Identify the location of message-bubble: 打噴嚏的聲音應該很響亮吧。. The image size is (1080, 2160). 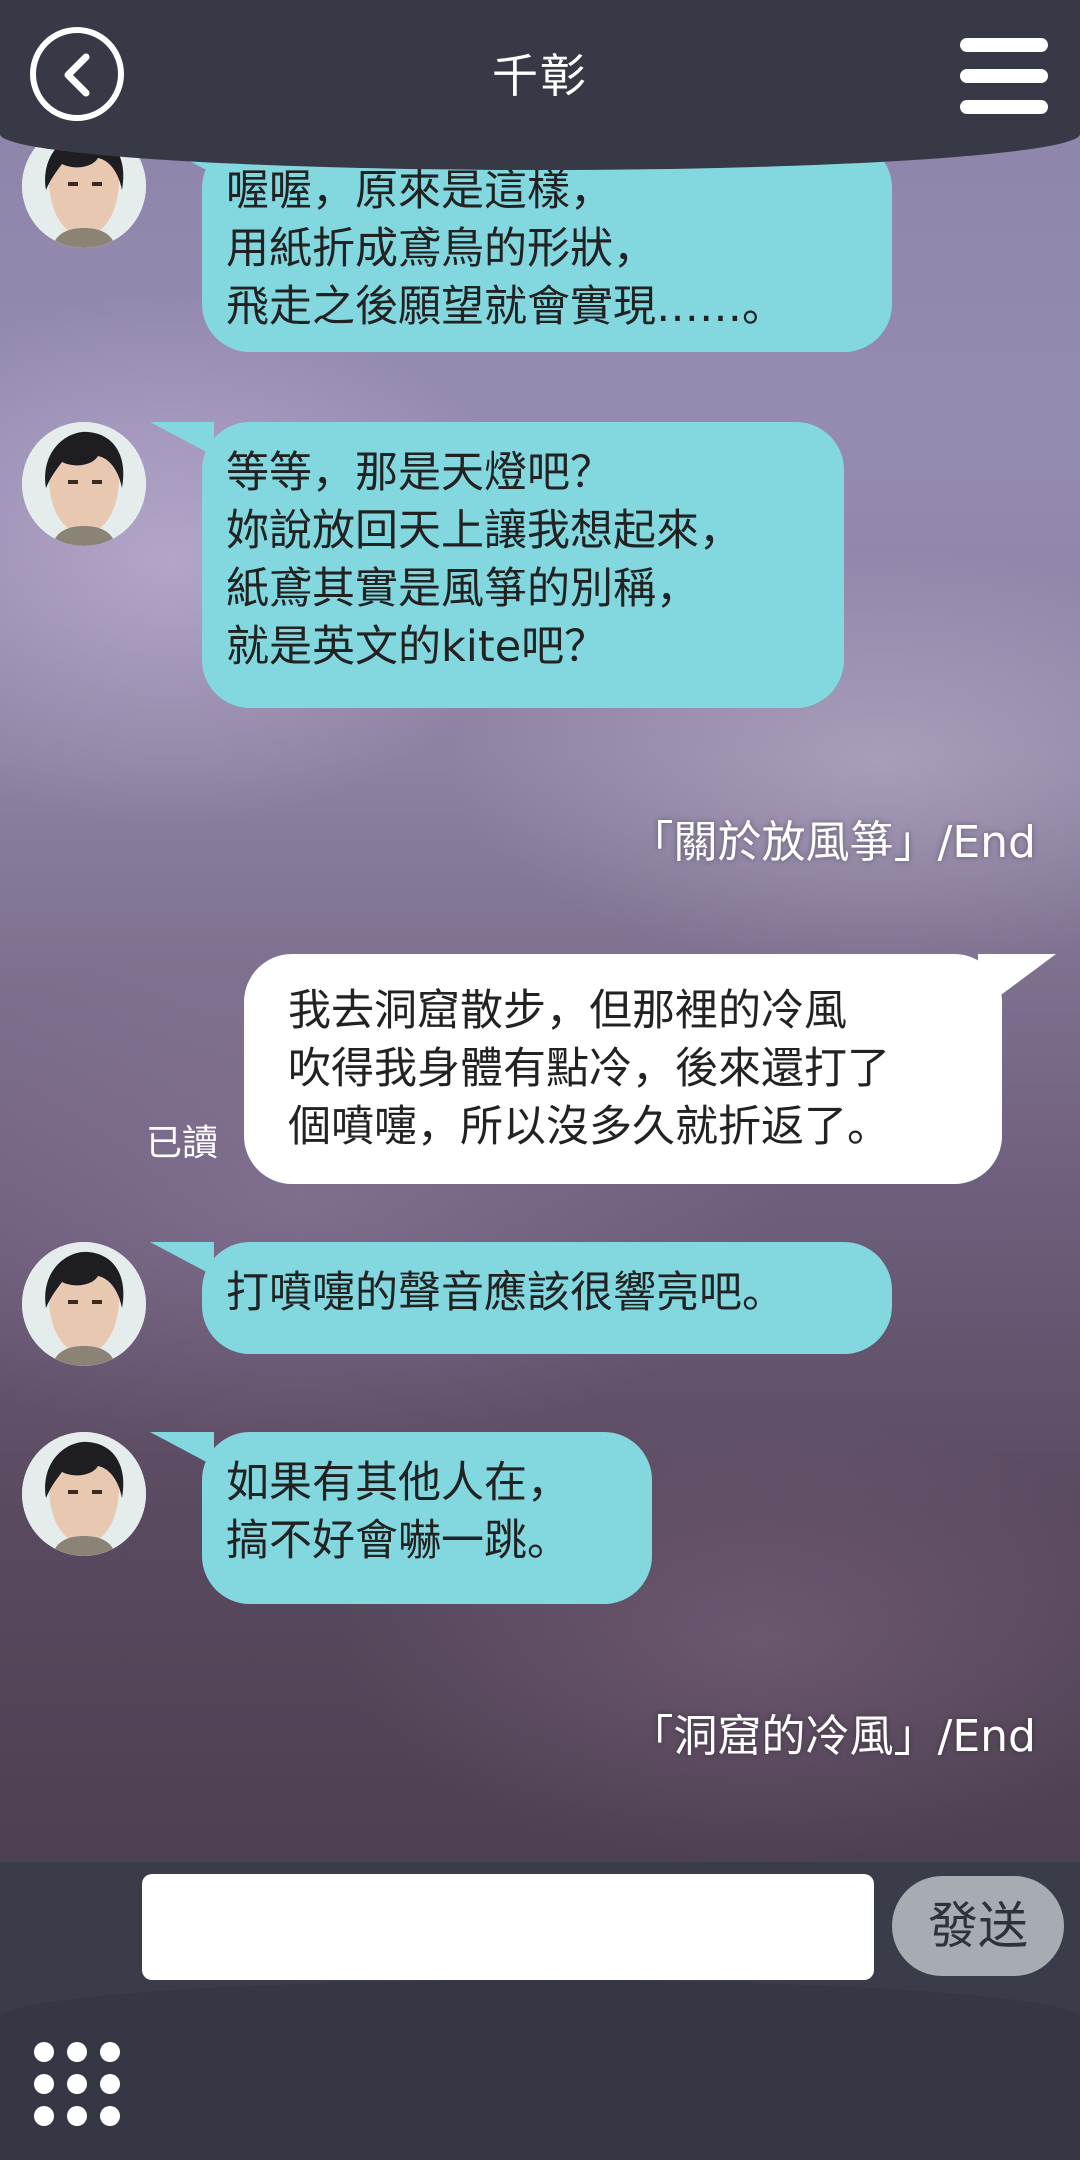
(521, 1298).